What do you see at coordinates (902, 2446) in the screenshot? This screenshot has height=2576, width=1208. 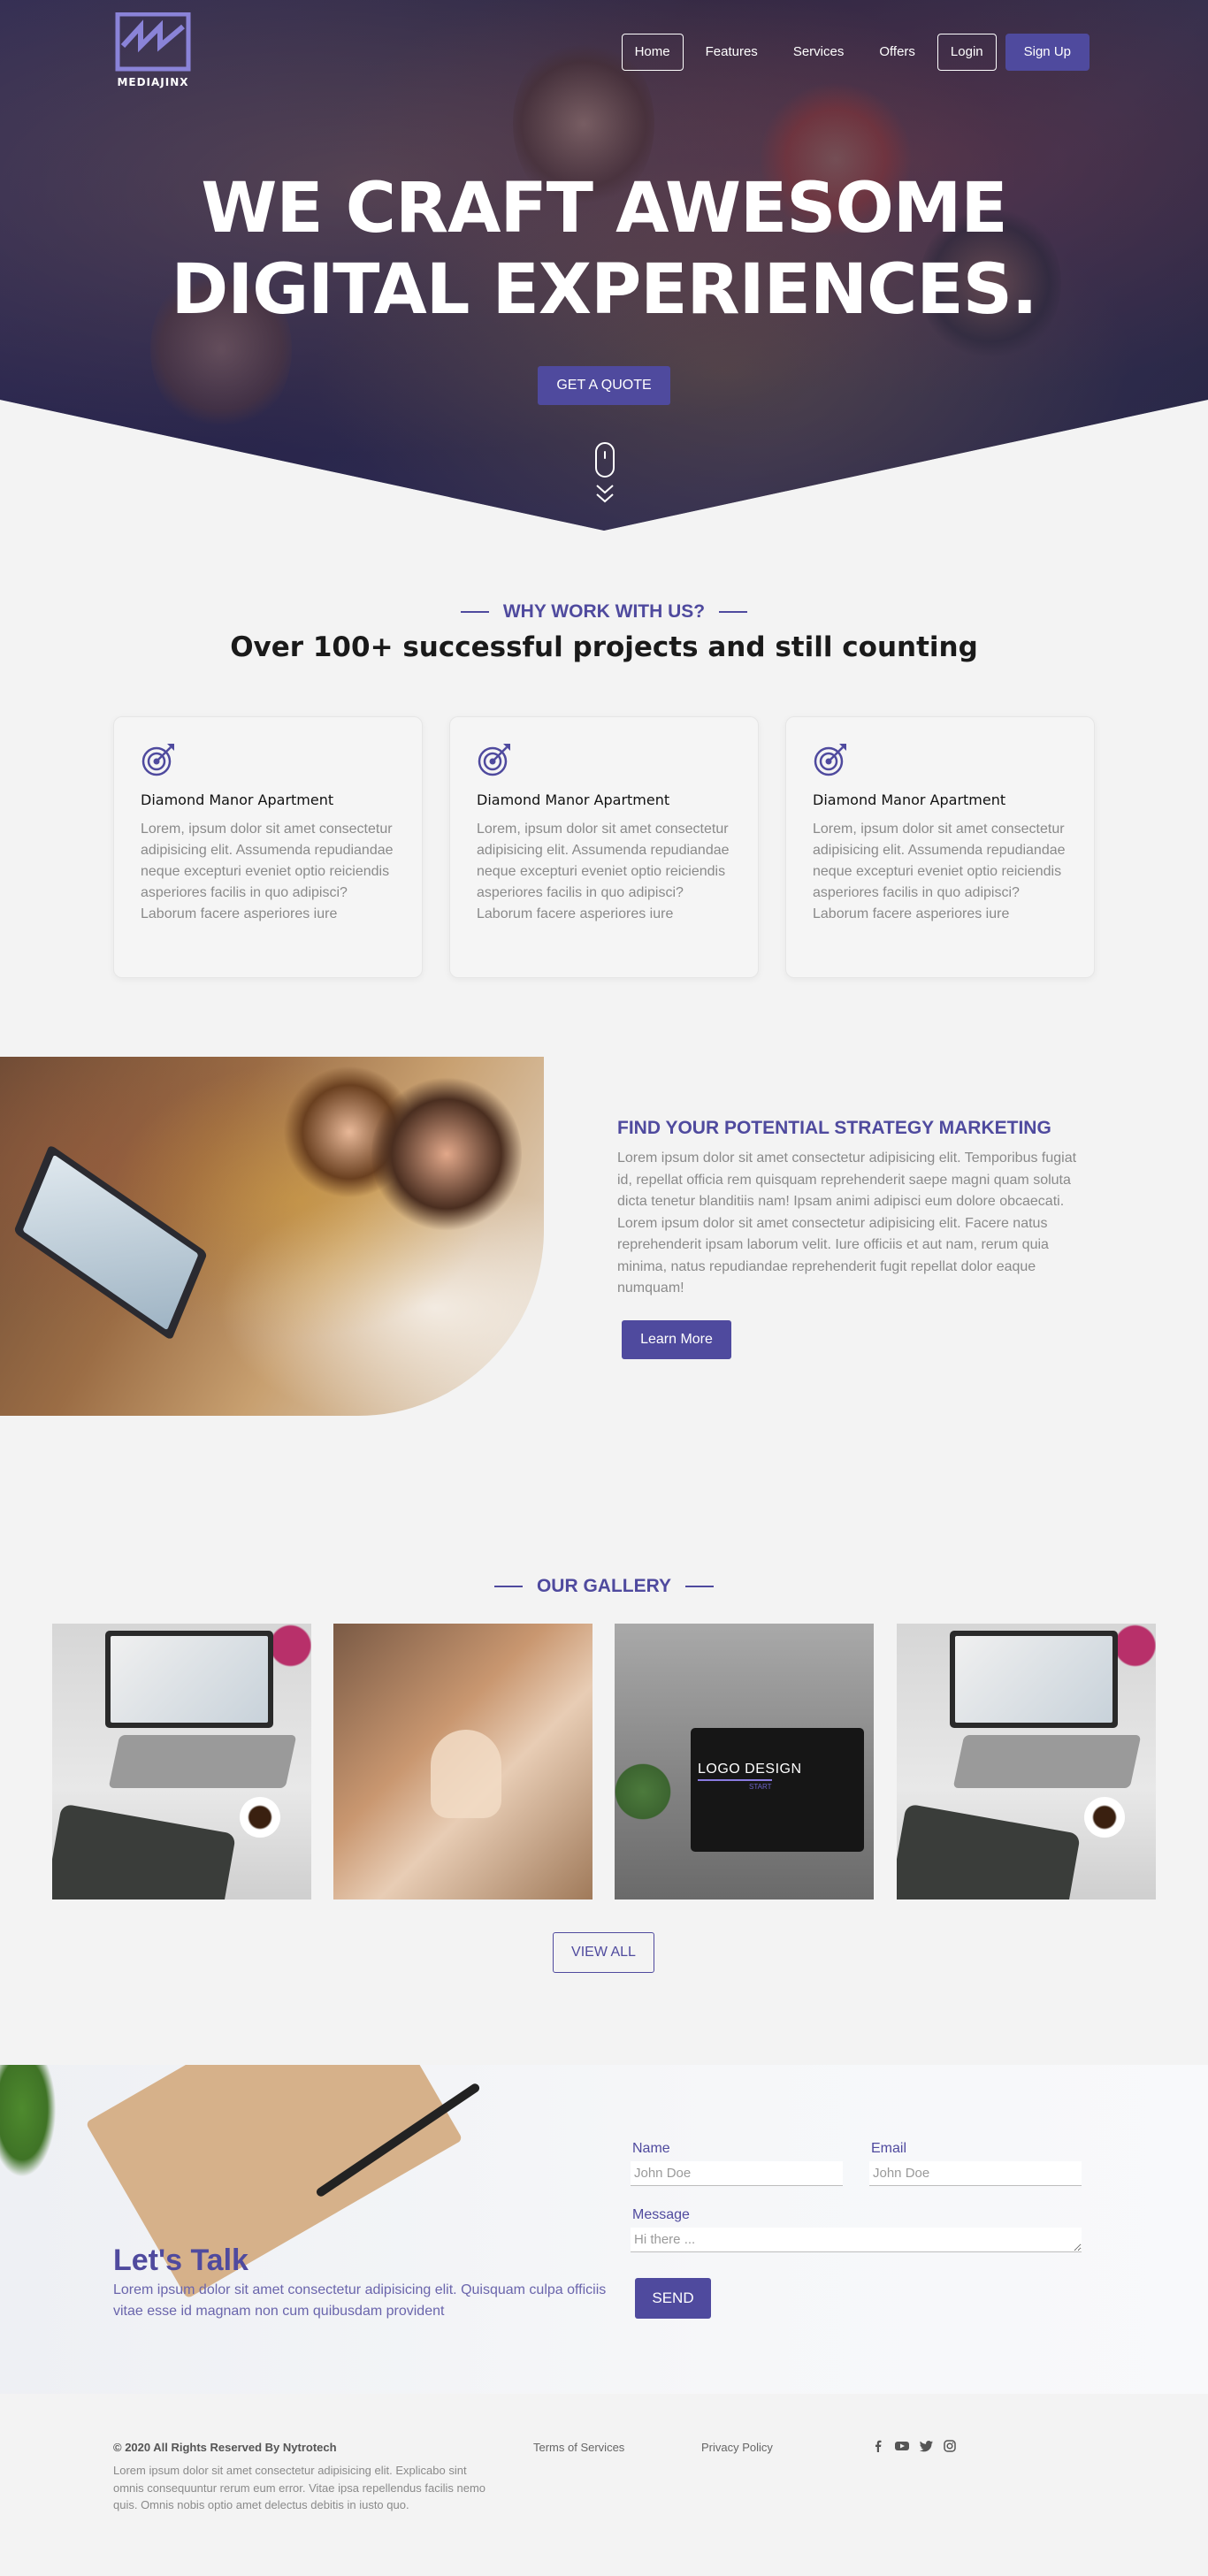 I see `youtube-icon` at bounding box center [902, 2446].